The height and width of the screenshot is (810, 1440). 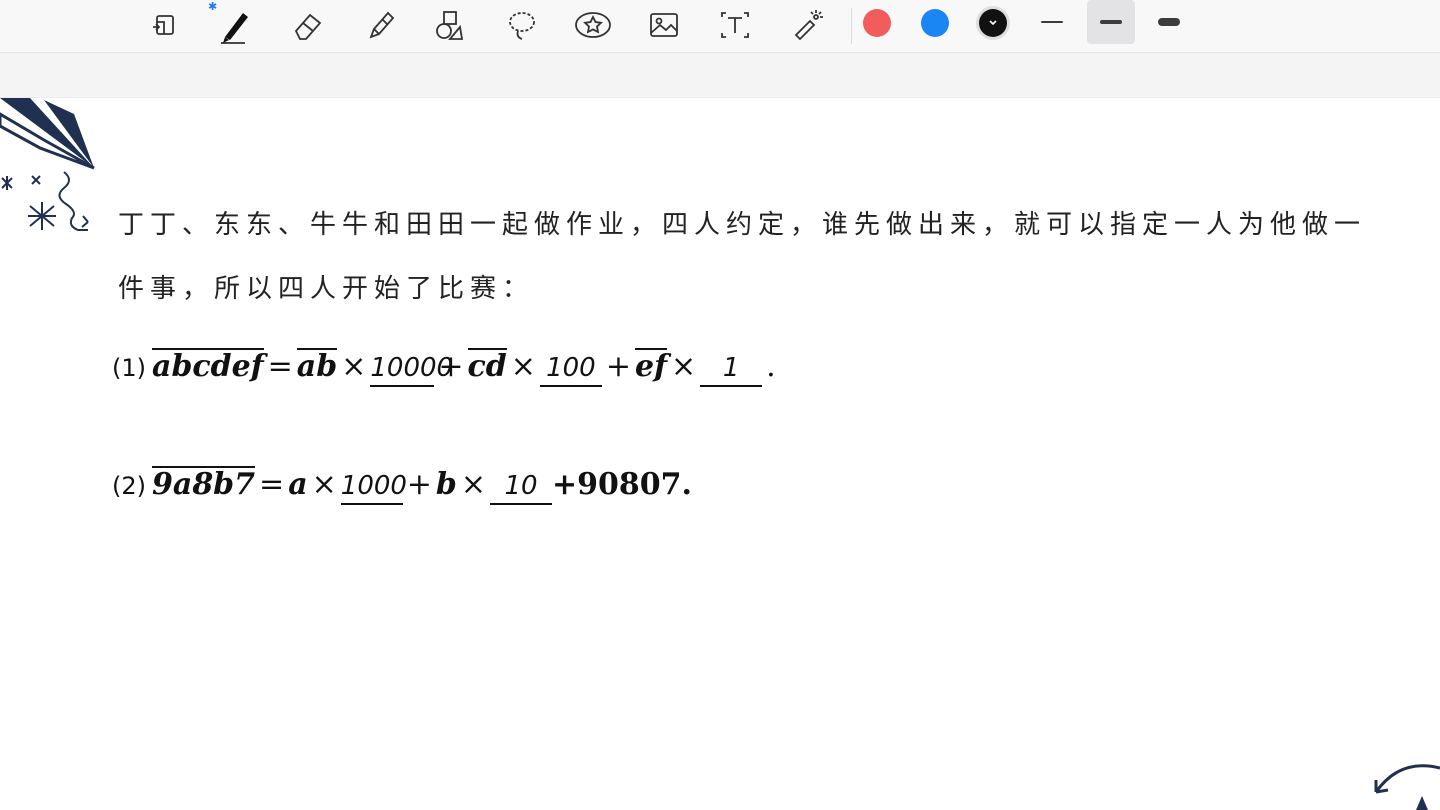 I want to click on answer-blank-3: 1, so click(x=731, y=369).